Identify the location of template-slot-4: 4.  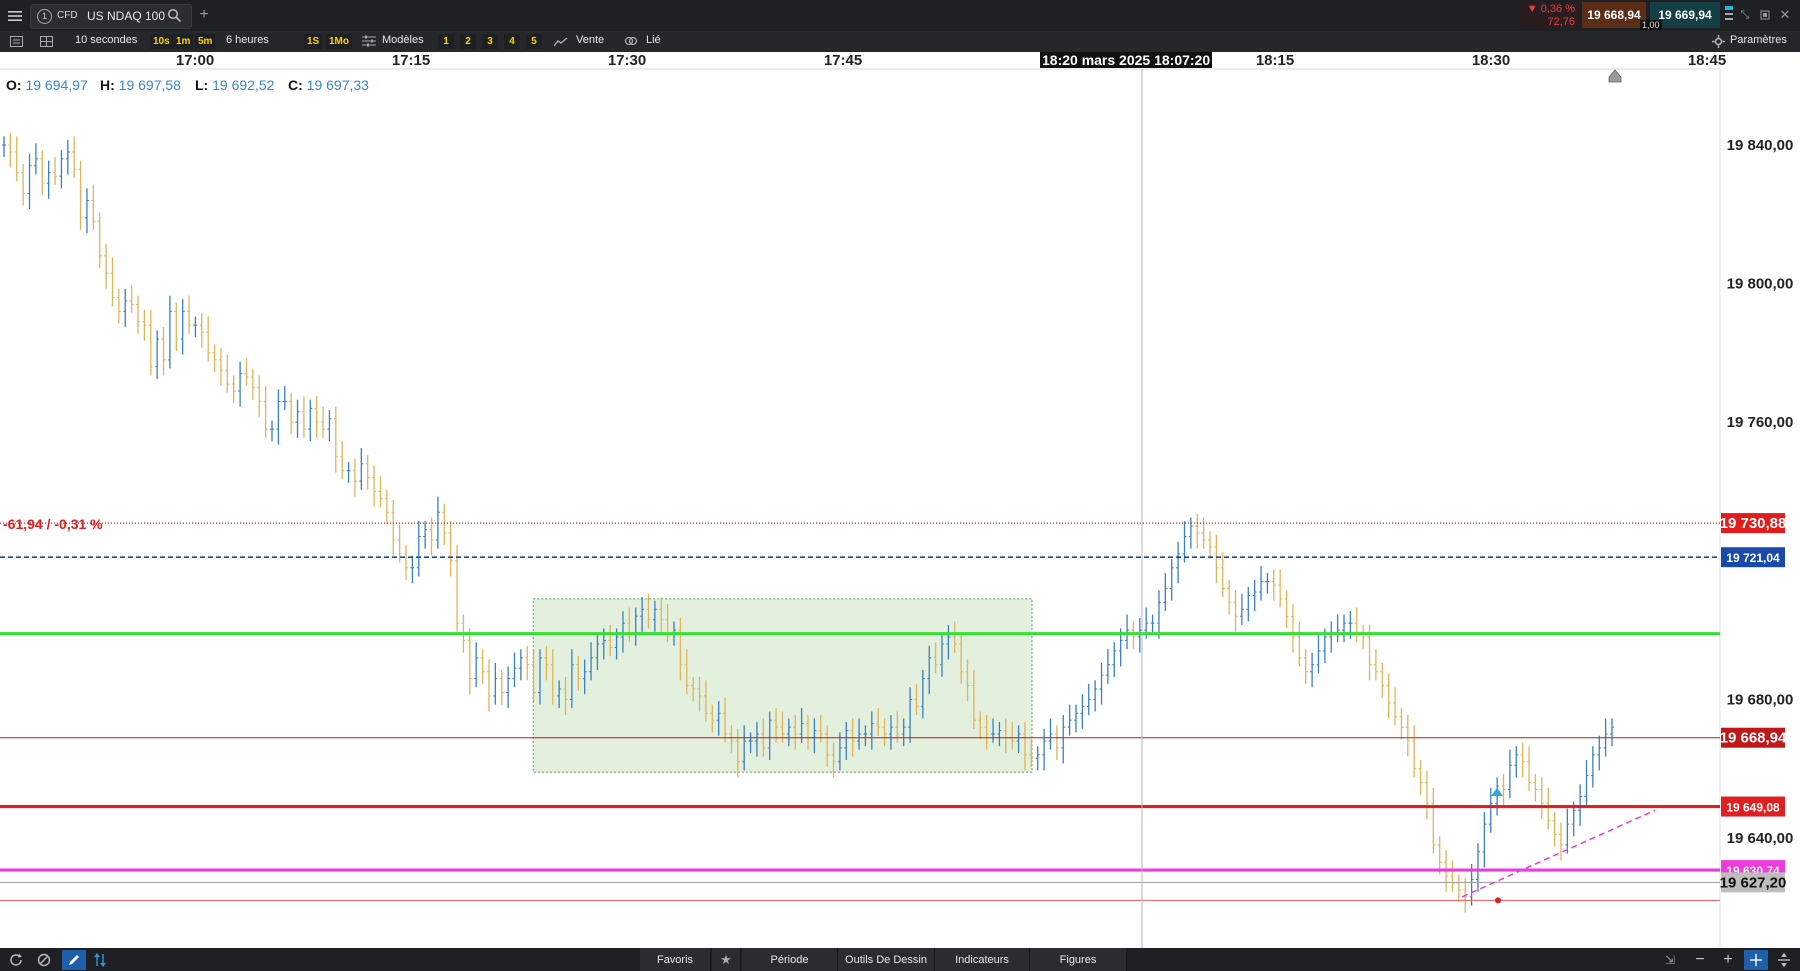
(512, 41).